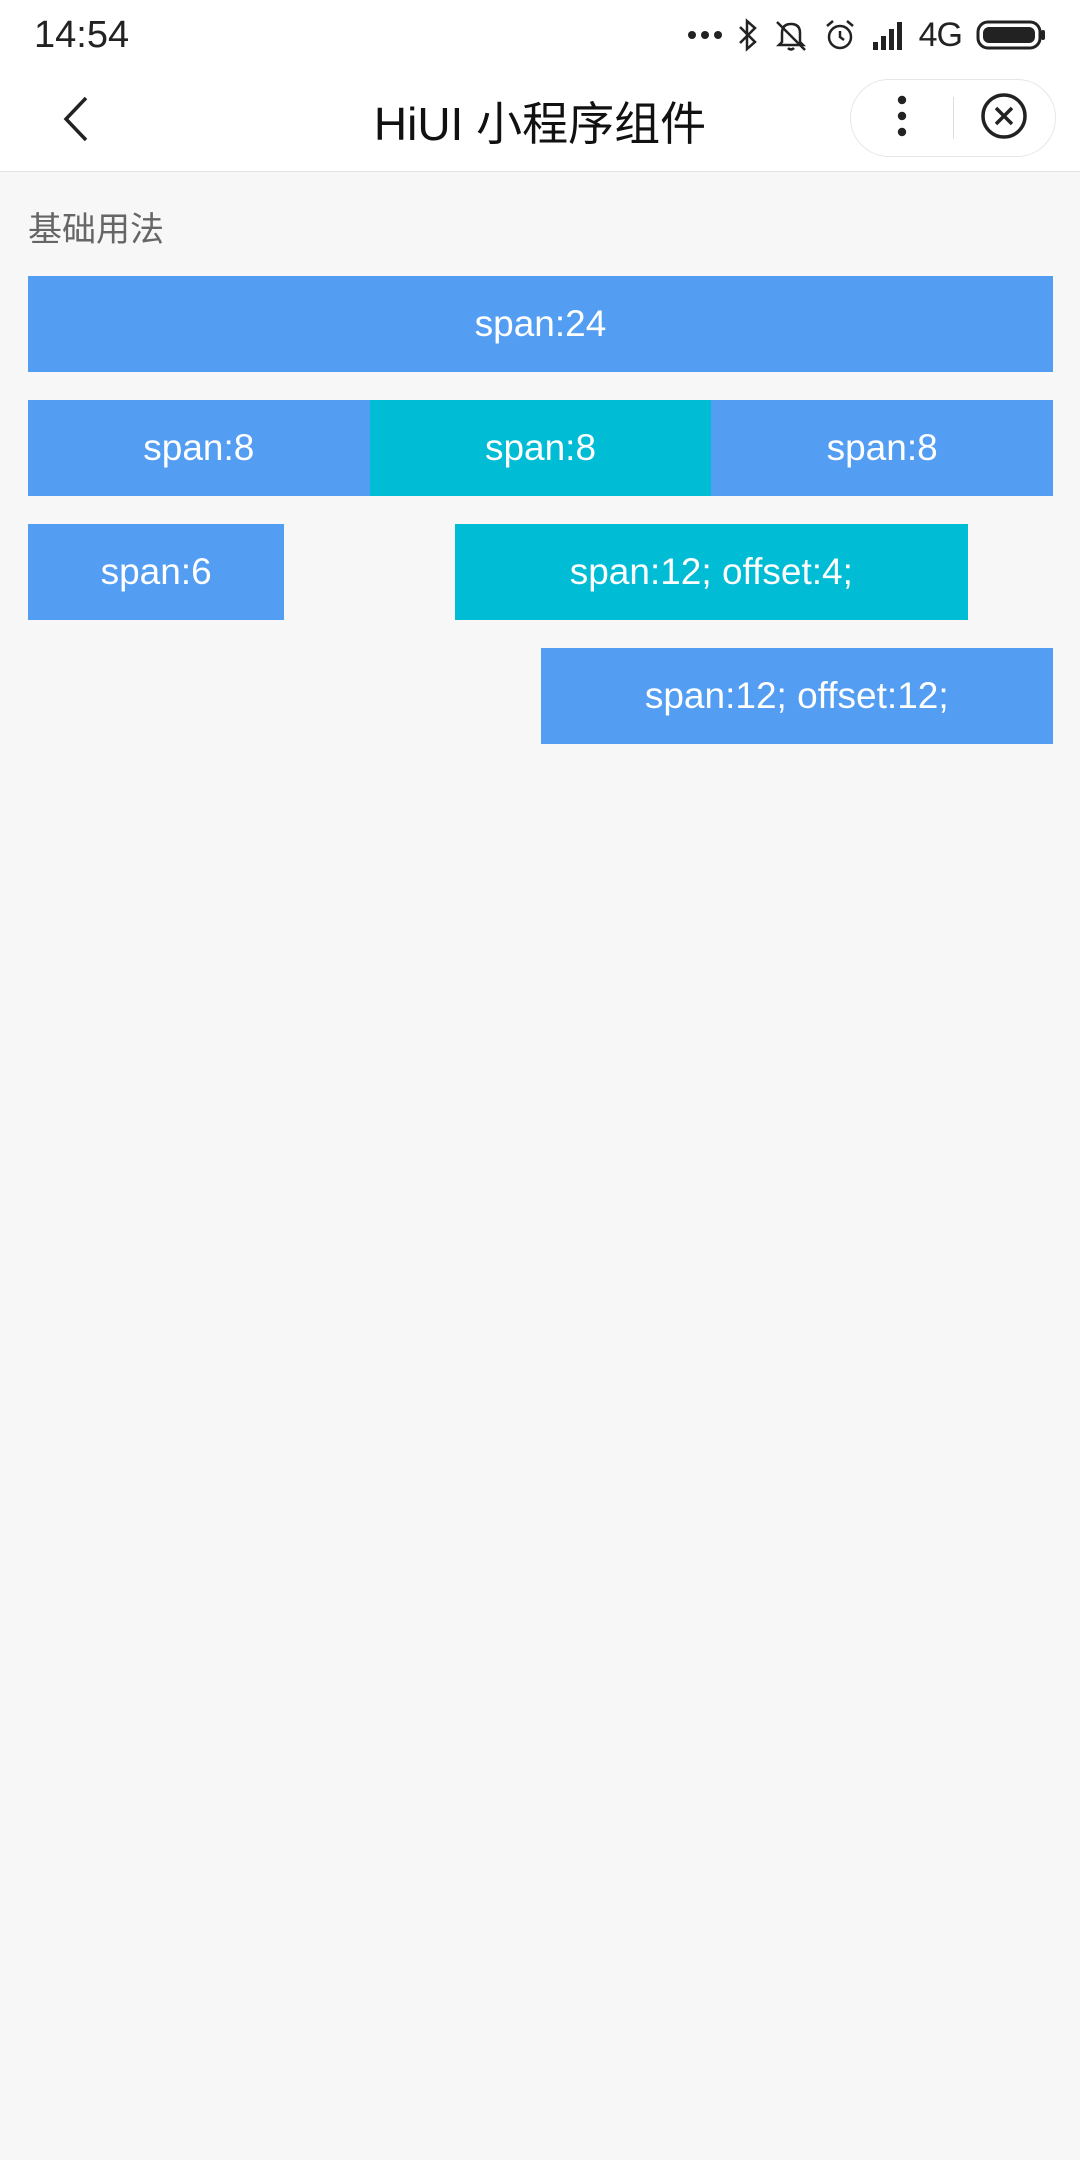 The width and height of the screenshot is (1080, 2160). I want to click on grid-row: span:24, so click(540, 324).